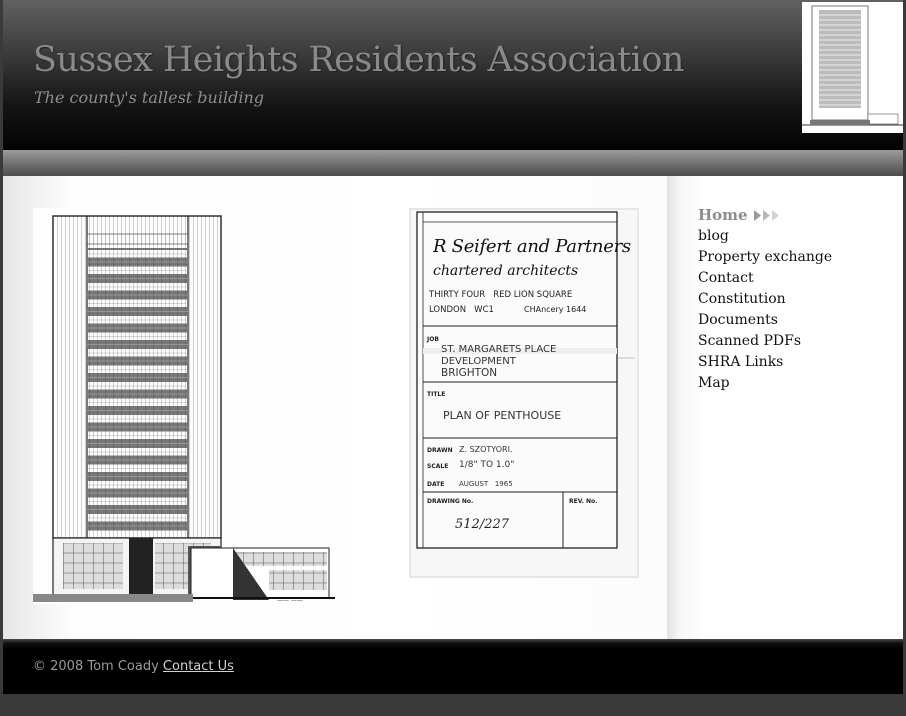  Describe the element at coordinates (482, 524) in the screenshot. I see `drawing-number: 512/227` at that location.